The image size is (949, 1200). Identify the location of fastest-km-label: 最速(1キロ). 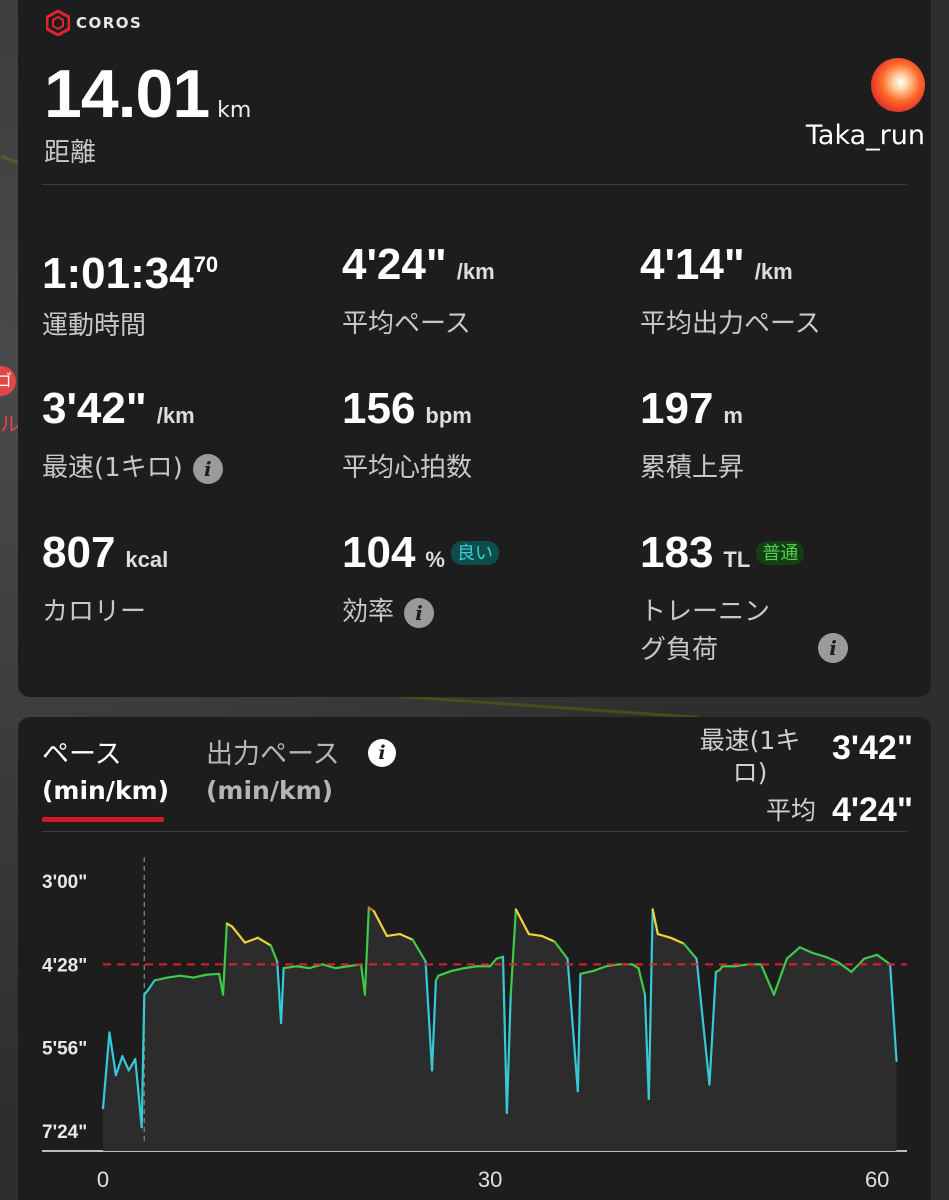
(112, 468).